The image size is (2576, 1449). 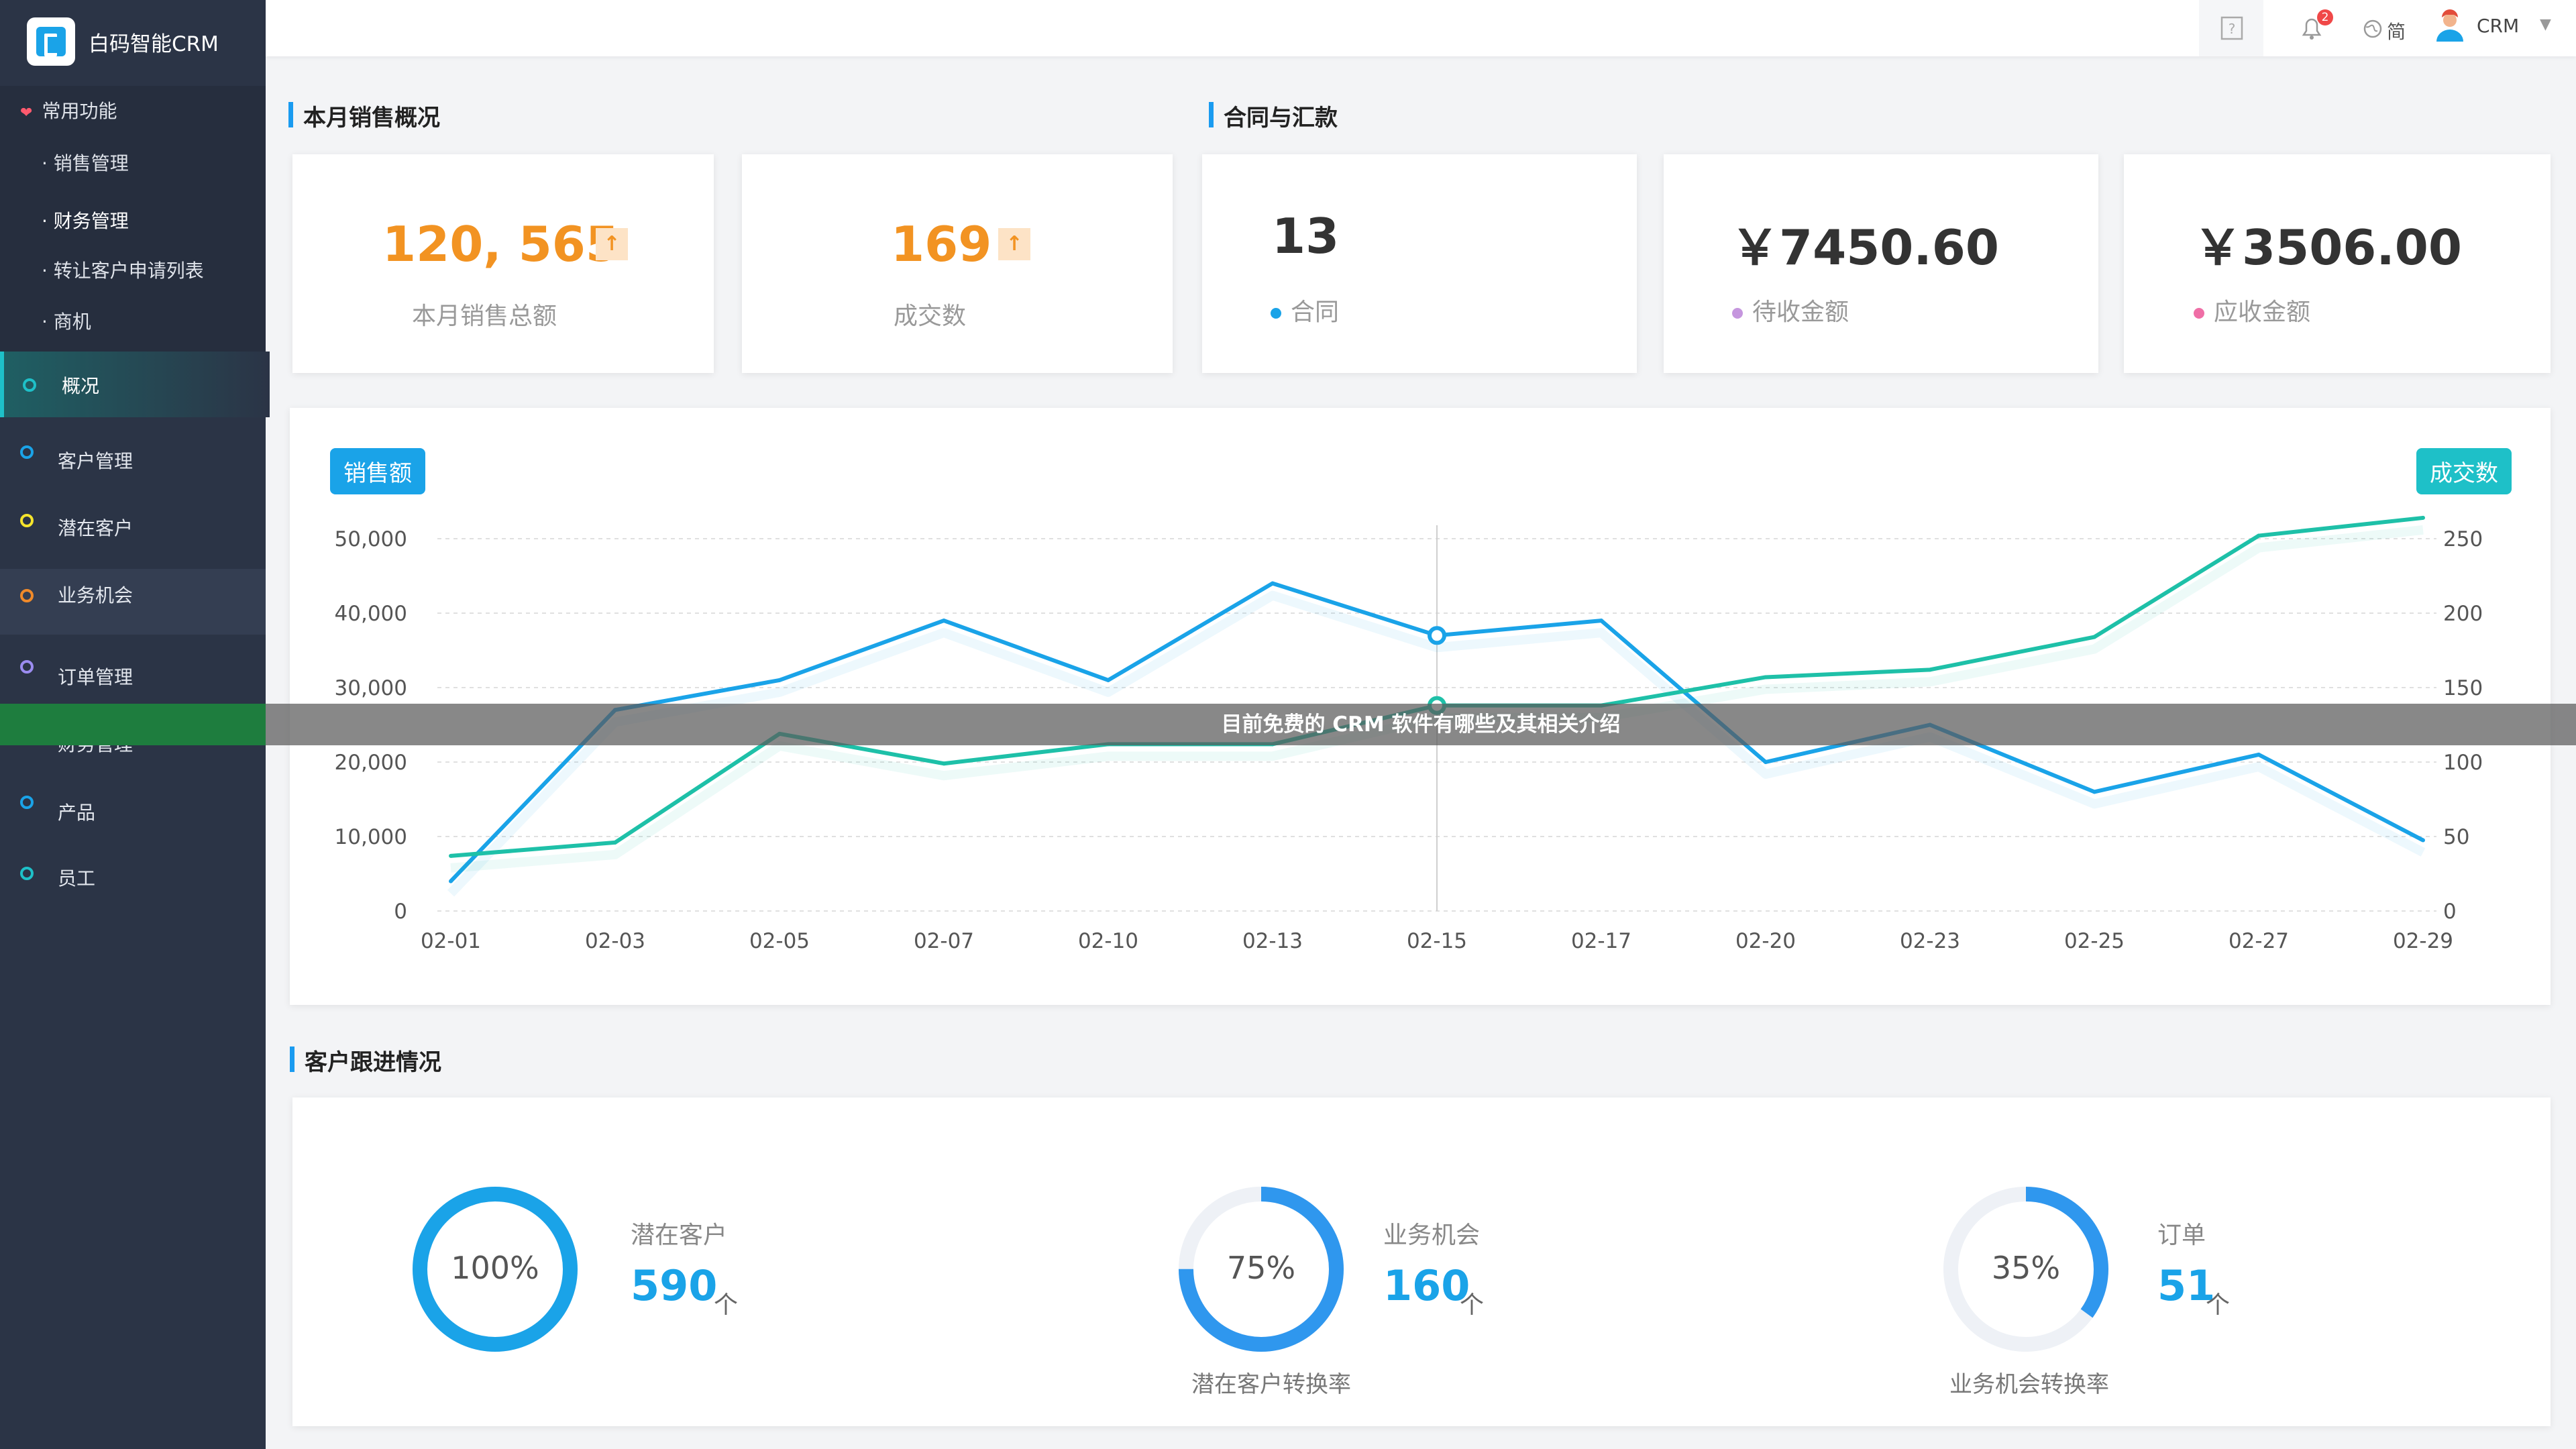 What do you see at coordinates (2463, 688) in the screenshot?
I see `y-right-tick-label: 150` at bounding box center [2463, 688].